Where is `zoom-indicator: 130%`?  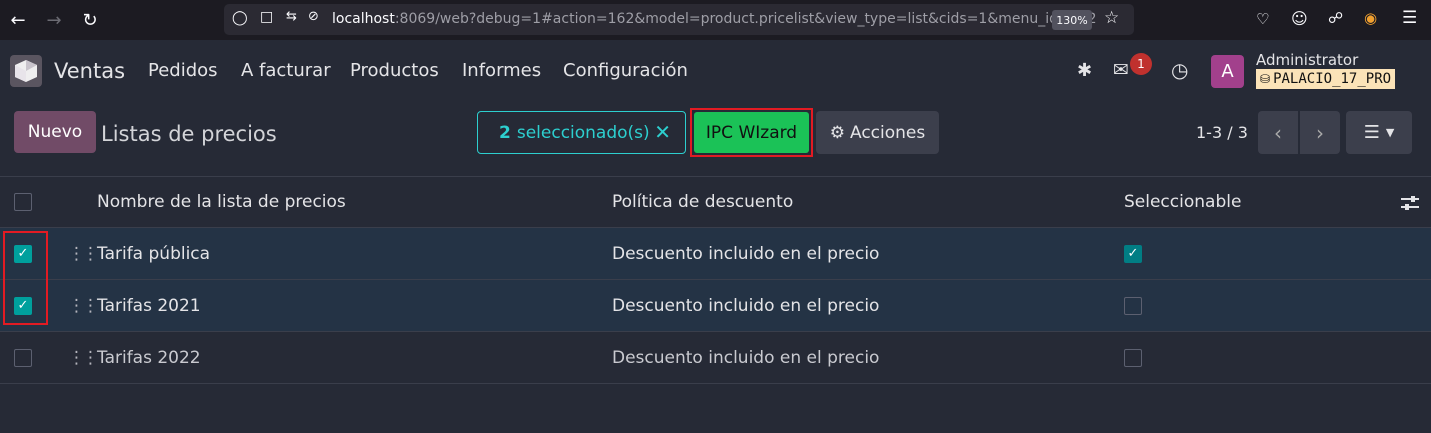 zoom-indicator: 130% is located at coordinates (1072, 20).